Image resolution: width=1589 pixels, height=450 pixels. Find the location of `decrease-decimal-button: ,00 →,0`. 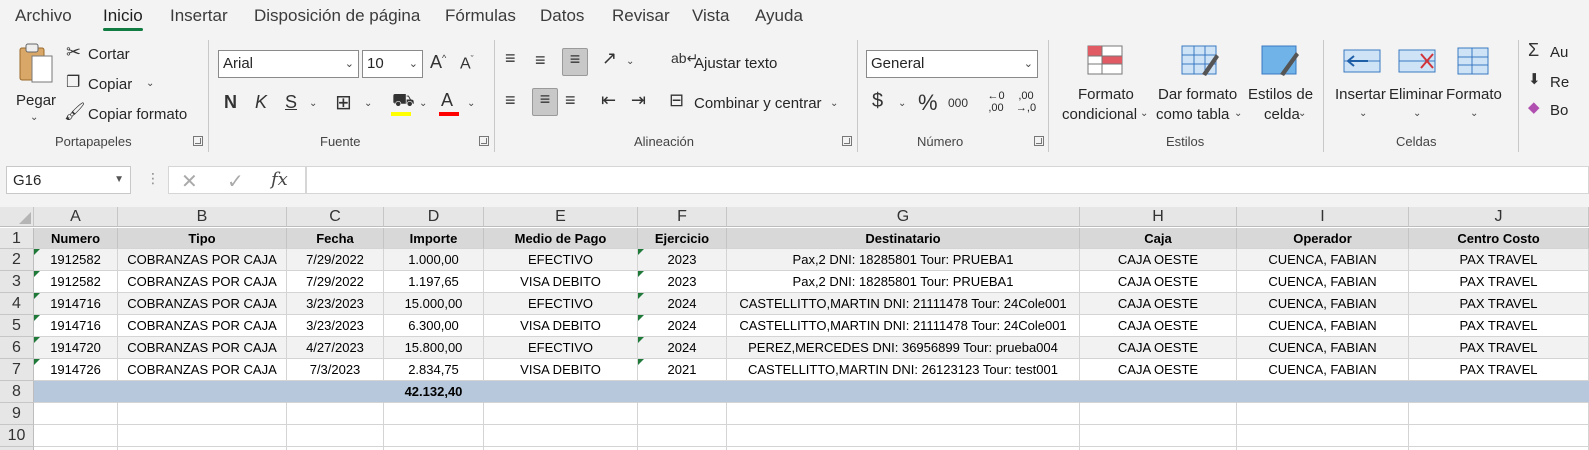

decrease-decimal-button: ,00 →,0 is located at coordinates (1026, 104).